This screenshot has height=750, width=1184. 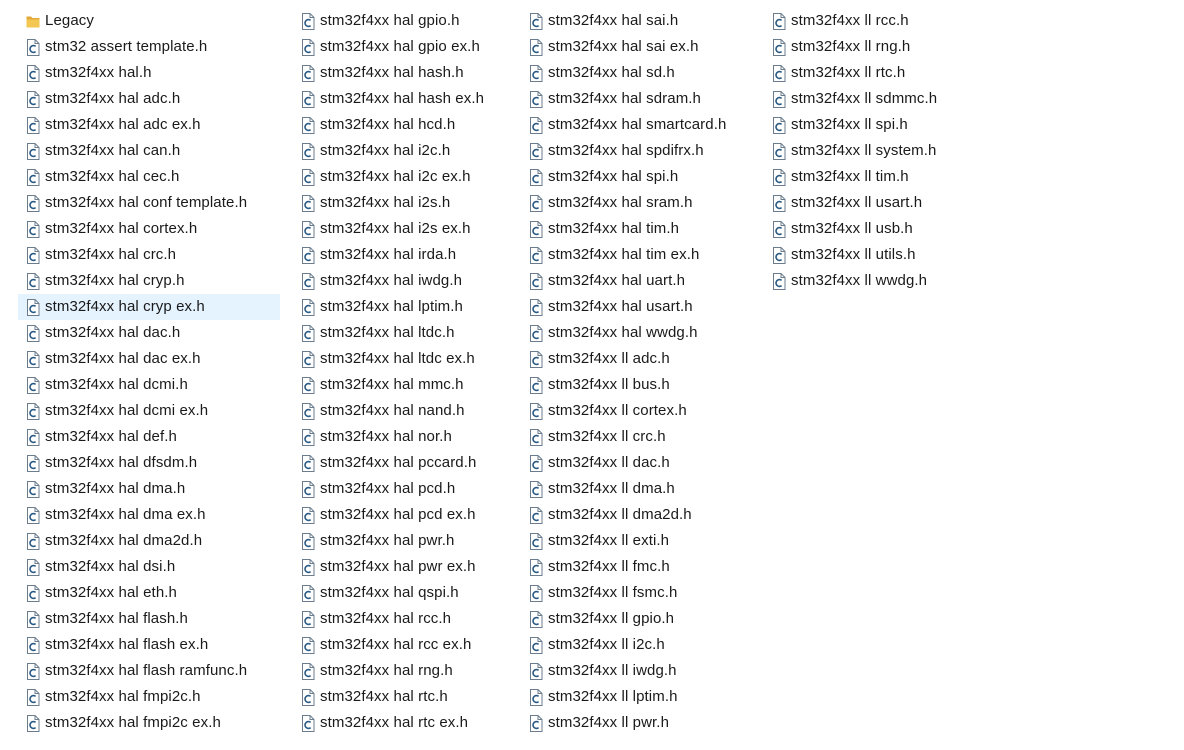 I want to click on folder-icon, so click(x=33, y=21).